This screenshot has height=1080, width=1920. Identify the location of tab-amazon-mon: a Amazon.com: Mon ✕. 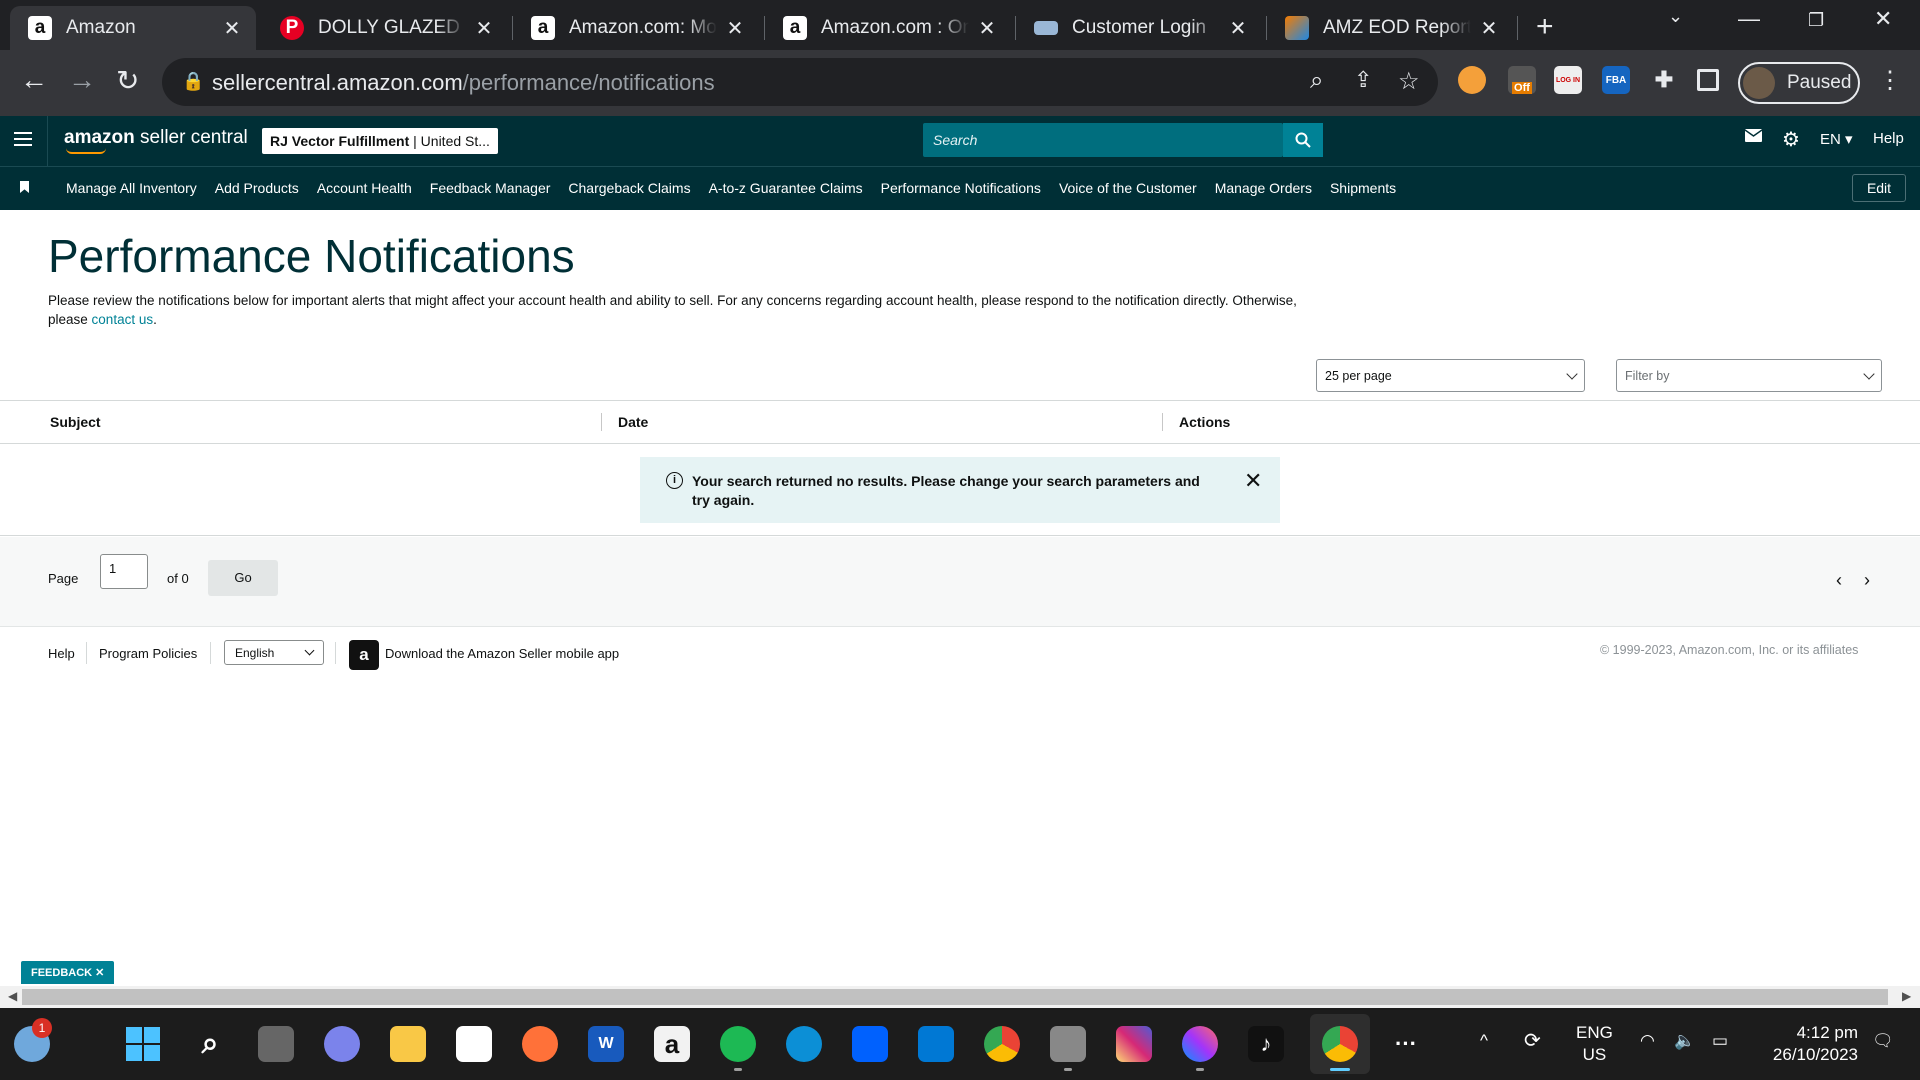
(636, 28).